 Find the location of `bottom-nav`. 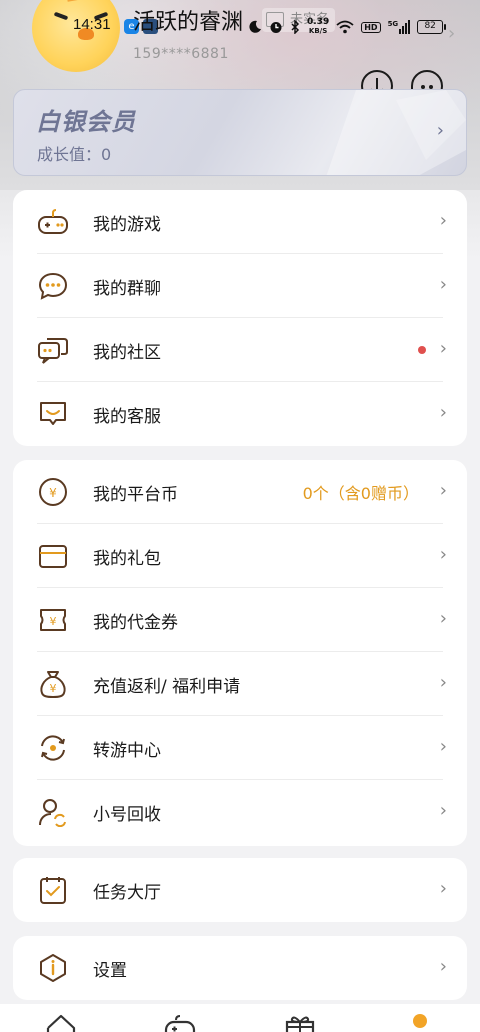

bottom-nav is located at coordinates (240, 1018).